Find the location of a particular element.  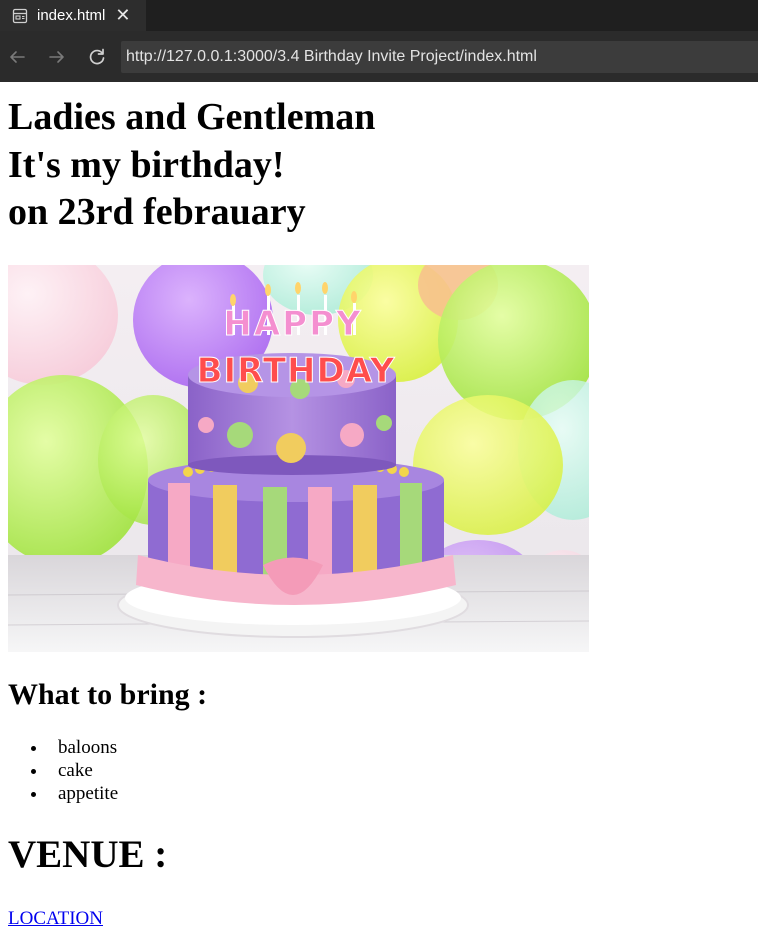

cake-text-birthday: BIRTHDAY is located at coordinates (296, 371).